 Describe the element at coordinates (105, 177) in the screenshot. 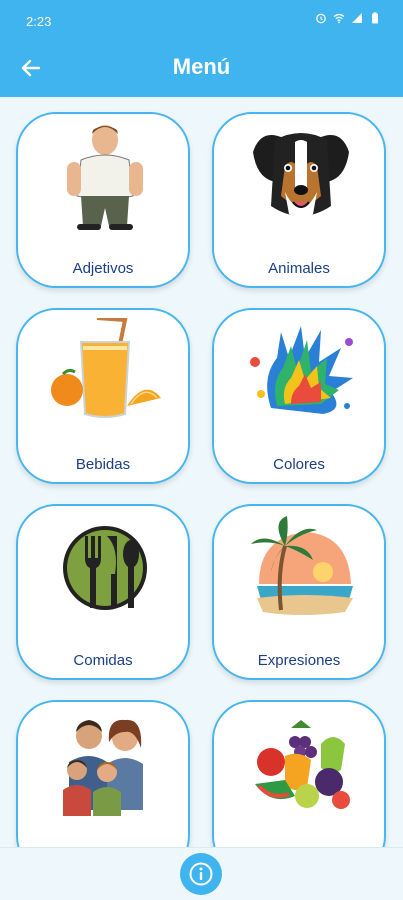

I see `man-icon` at that location.